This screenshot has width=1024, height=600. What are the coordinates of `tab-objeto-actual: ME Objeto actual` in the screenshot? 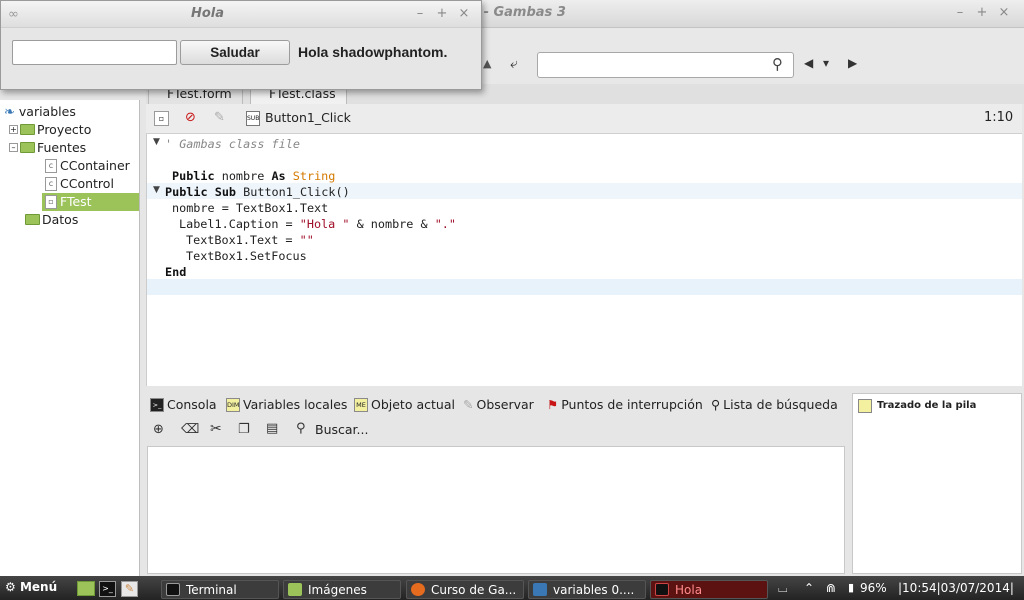 It's located at (404, 405).